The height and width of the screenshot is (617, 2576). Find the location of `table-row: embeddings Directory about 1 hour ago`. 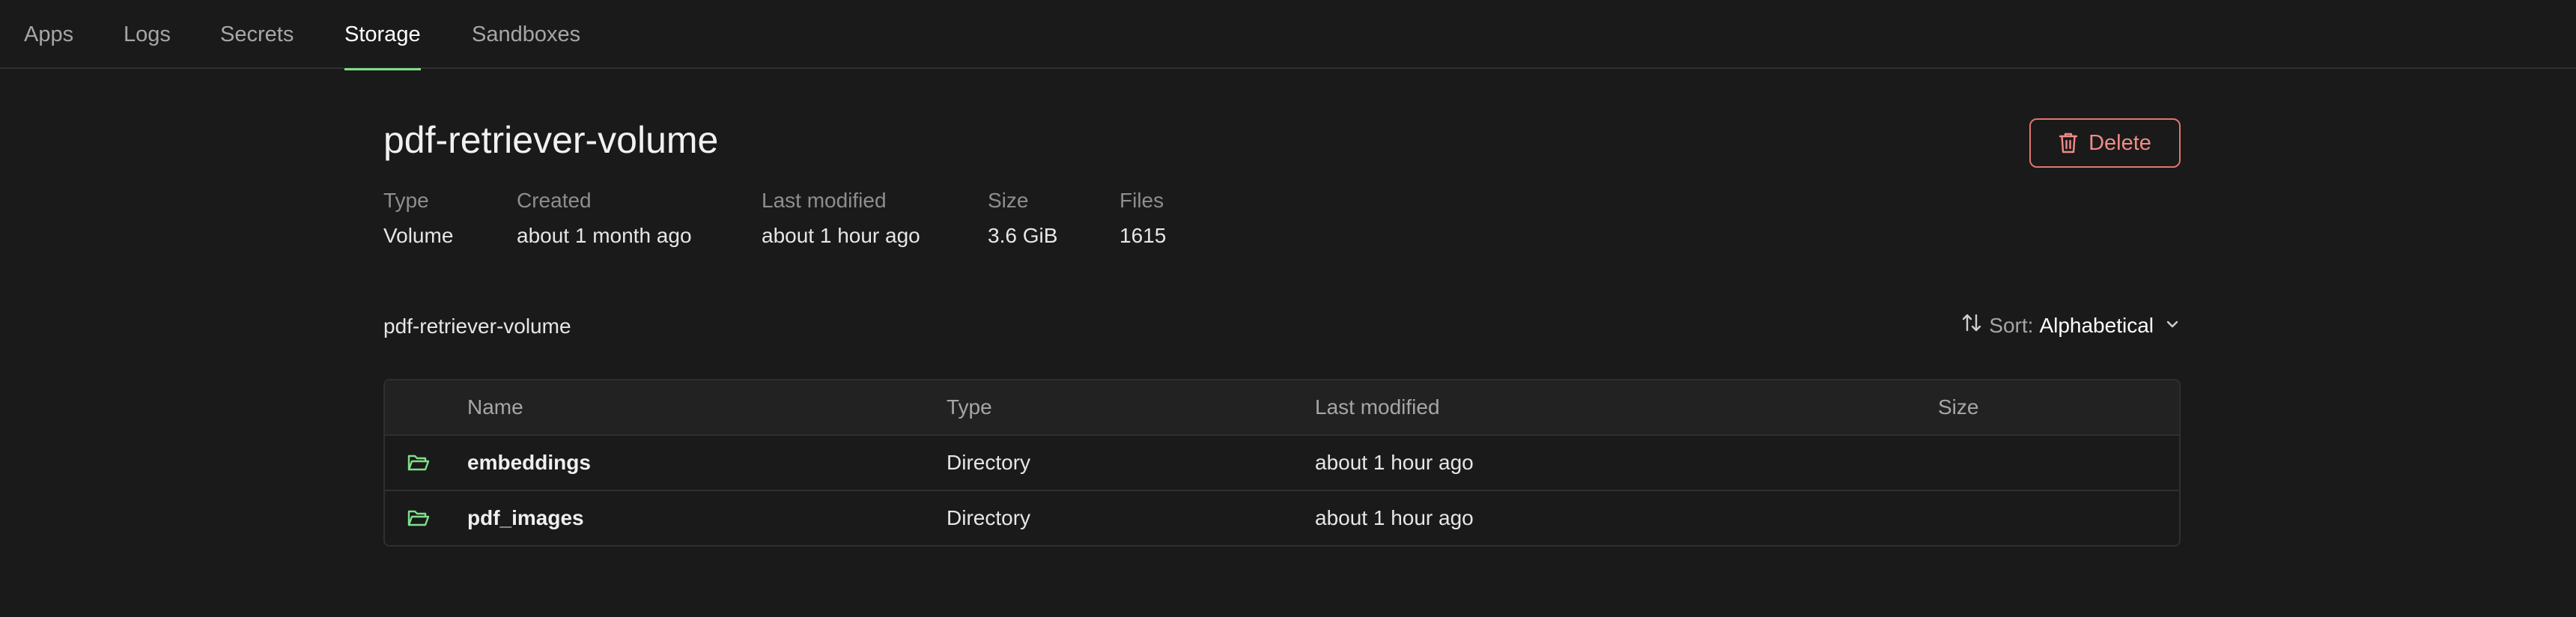

table-row: embeddings Directory about 1 hour ago is located at coordinates (1282, 463).